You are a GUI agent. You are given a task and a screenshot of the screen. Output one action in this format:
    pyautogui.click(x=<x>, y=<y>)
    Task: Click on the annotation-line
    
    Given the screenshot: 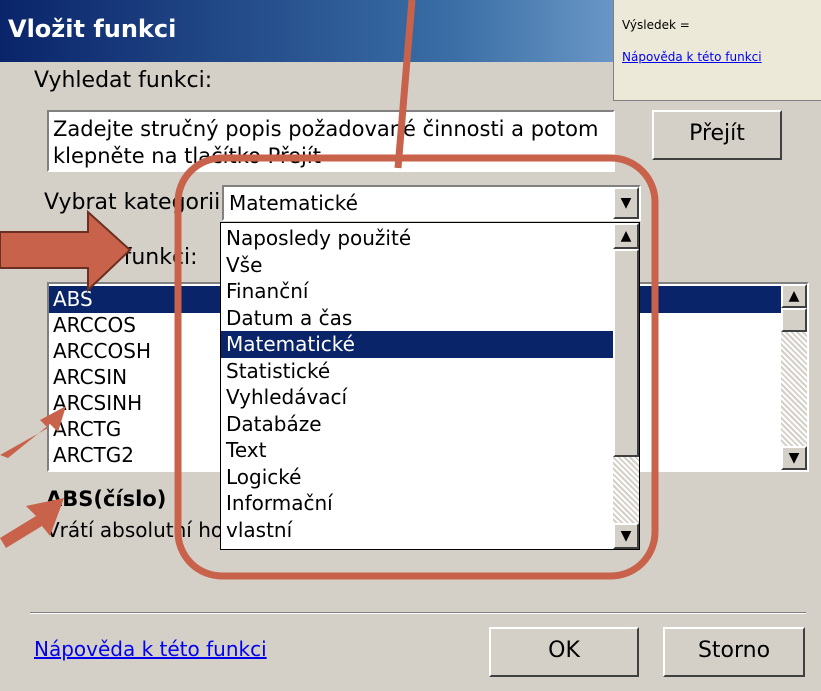 What is the action you would take?
    pyautogui.click(x=405, y=84)
    